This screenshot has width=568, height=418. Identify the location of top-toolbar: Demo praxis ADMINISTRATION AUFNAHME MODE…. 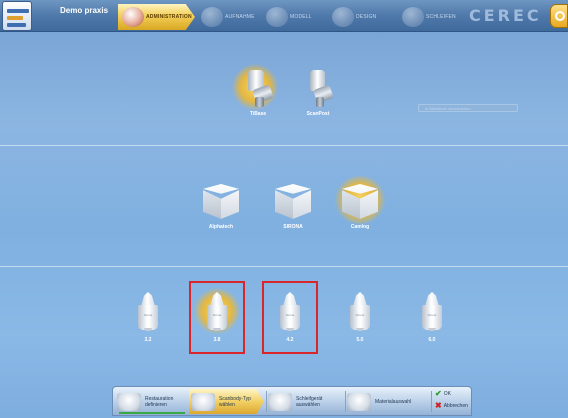
(284, 16).